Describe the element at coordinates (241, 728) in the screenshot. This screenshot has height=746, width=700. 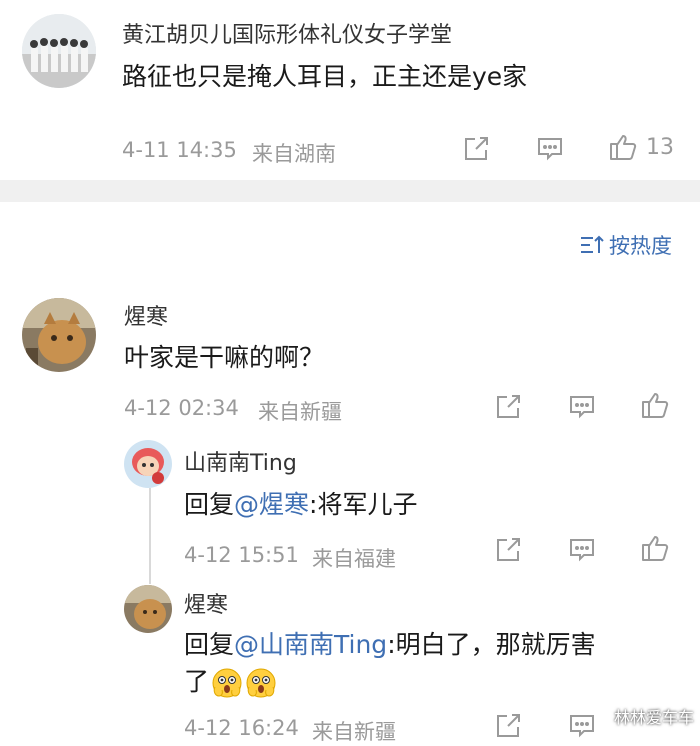
I see `reply-time: 4-12 16:24` at that location.